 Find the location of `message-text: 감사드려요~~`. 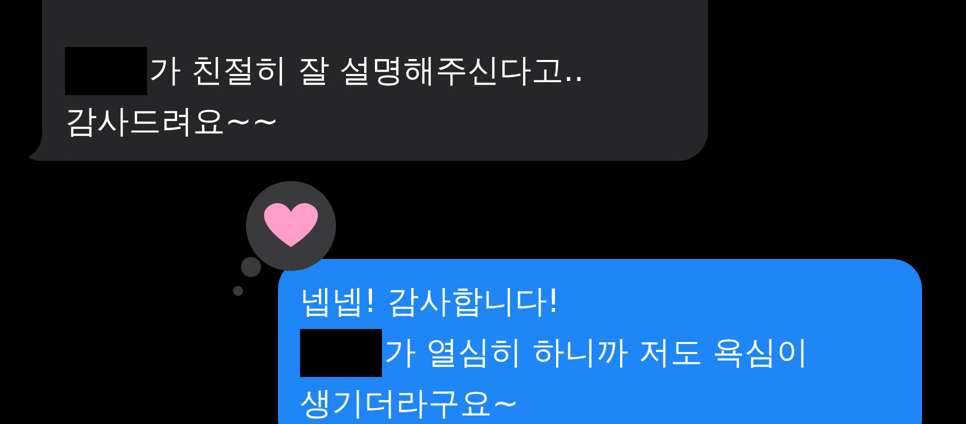

message-text: 감사드려요~~ is located at coordinates (172, 121).